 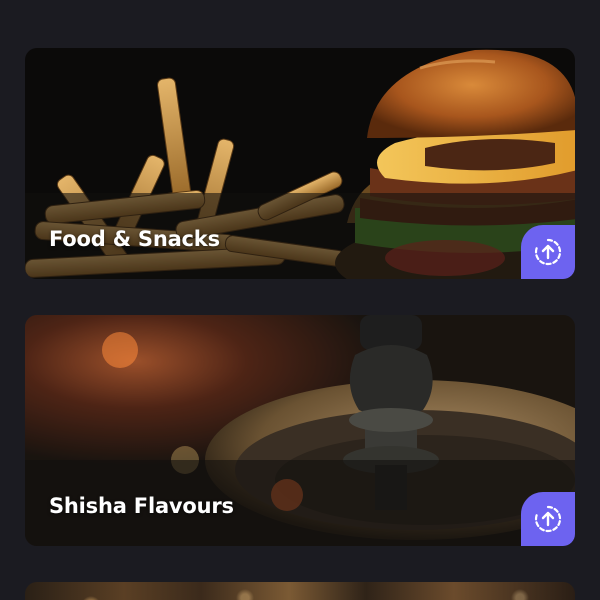 I want to click on category-title: Shisha Flavours, so click(x=141, y=506).